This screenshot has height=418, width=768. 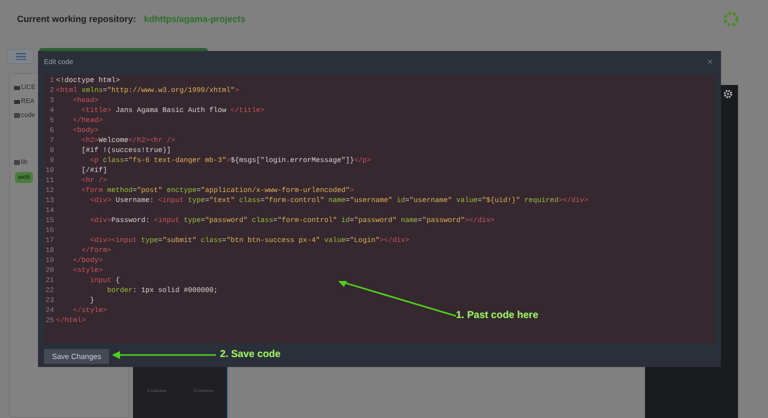 What do you see at coordinates (728, 94) in the screenshot?
I see `settings-icon` at bounding box center [728, 94].